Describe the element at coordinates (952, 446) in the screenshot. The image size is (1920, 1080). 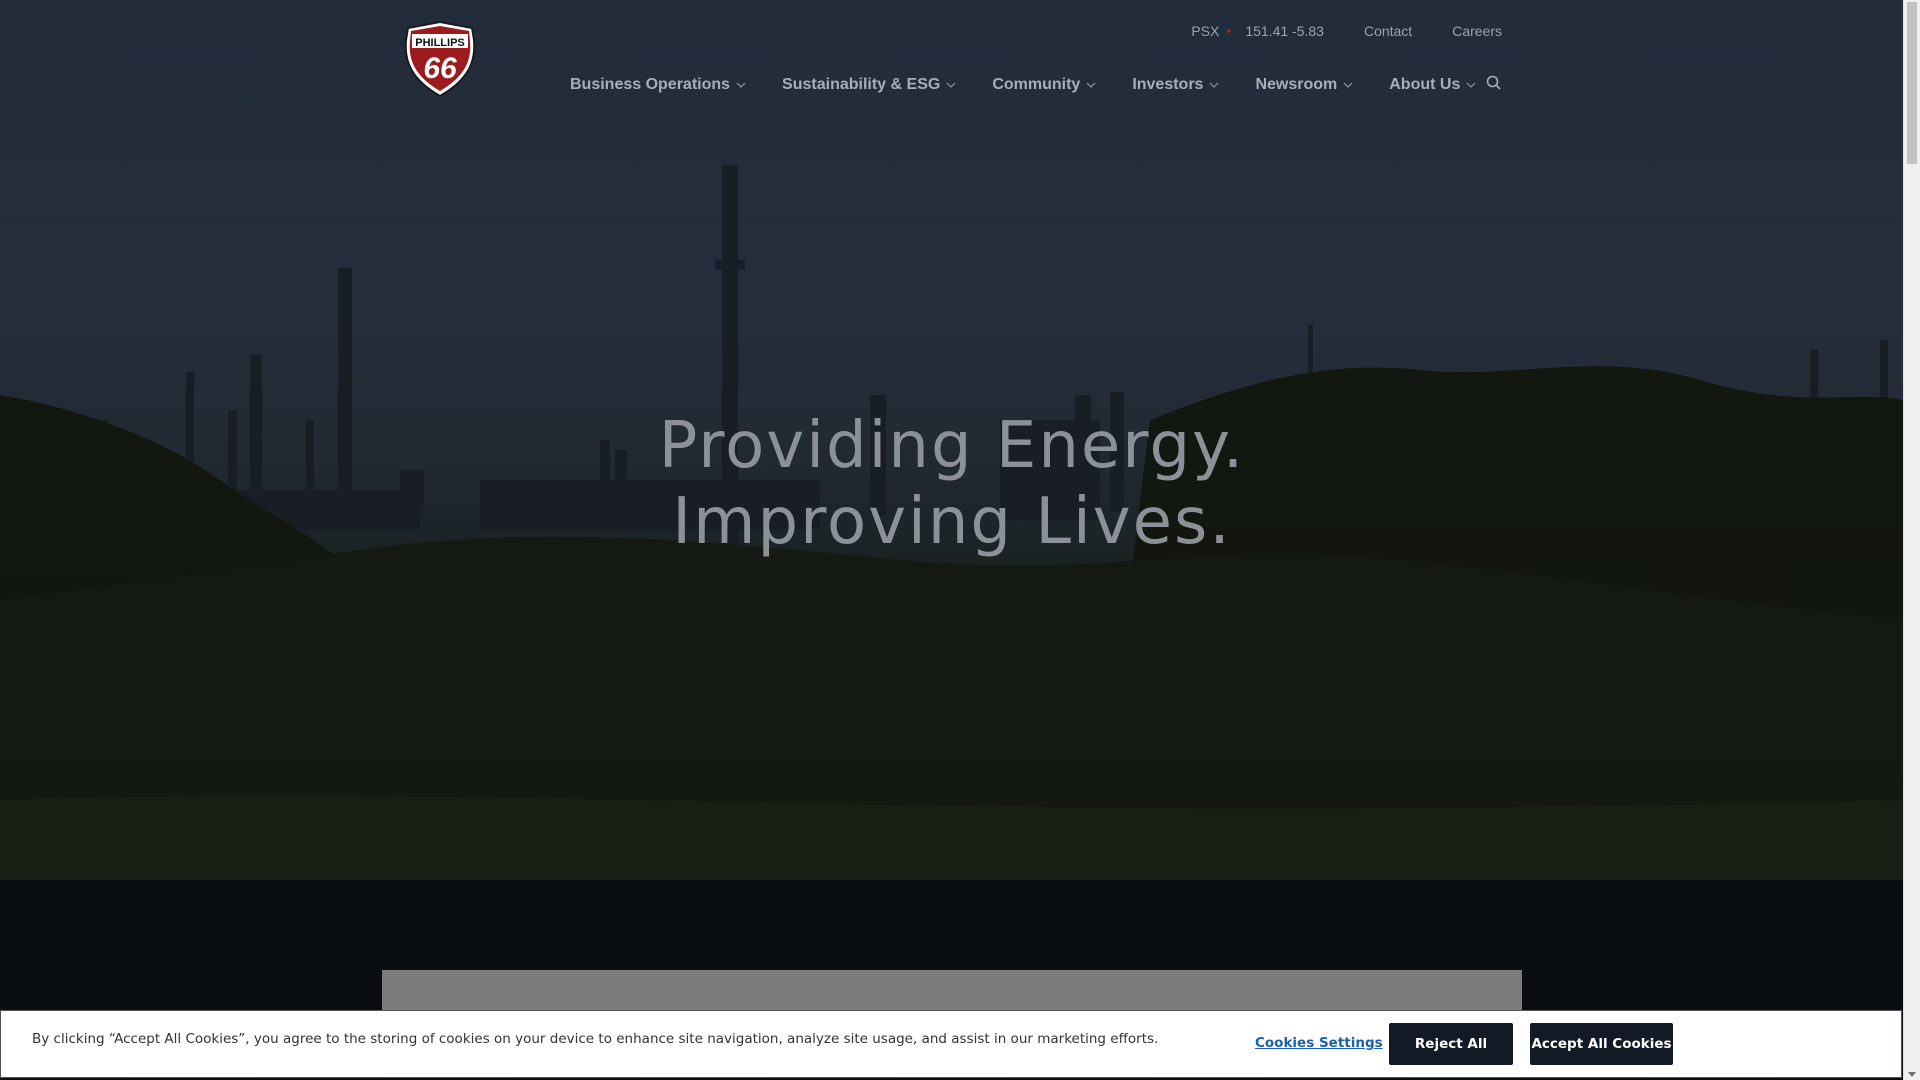
I see `hero-headline-line-1: Providing Energy.` at that location.